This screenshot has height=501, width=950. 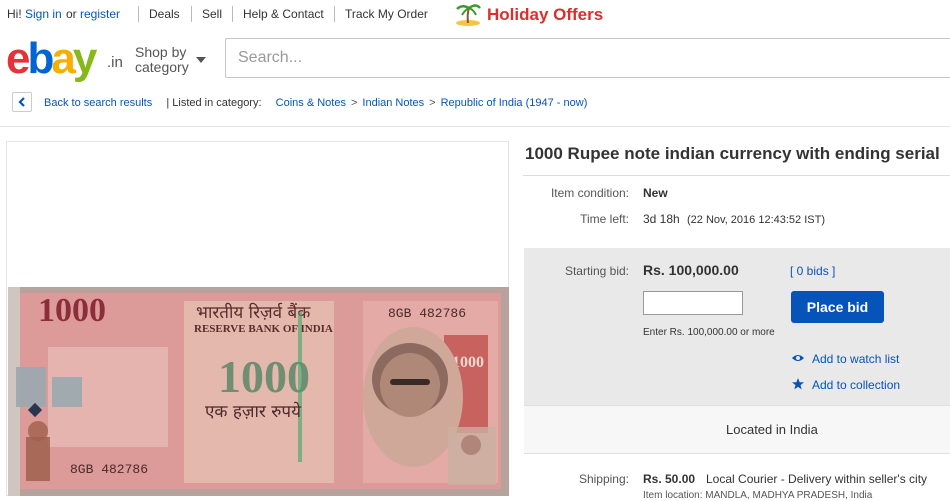 What do you see at coordinates (468, 14) in the screenshot?
I see `palm-tree-icon` at bounding box center [468, 14].